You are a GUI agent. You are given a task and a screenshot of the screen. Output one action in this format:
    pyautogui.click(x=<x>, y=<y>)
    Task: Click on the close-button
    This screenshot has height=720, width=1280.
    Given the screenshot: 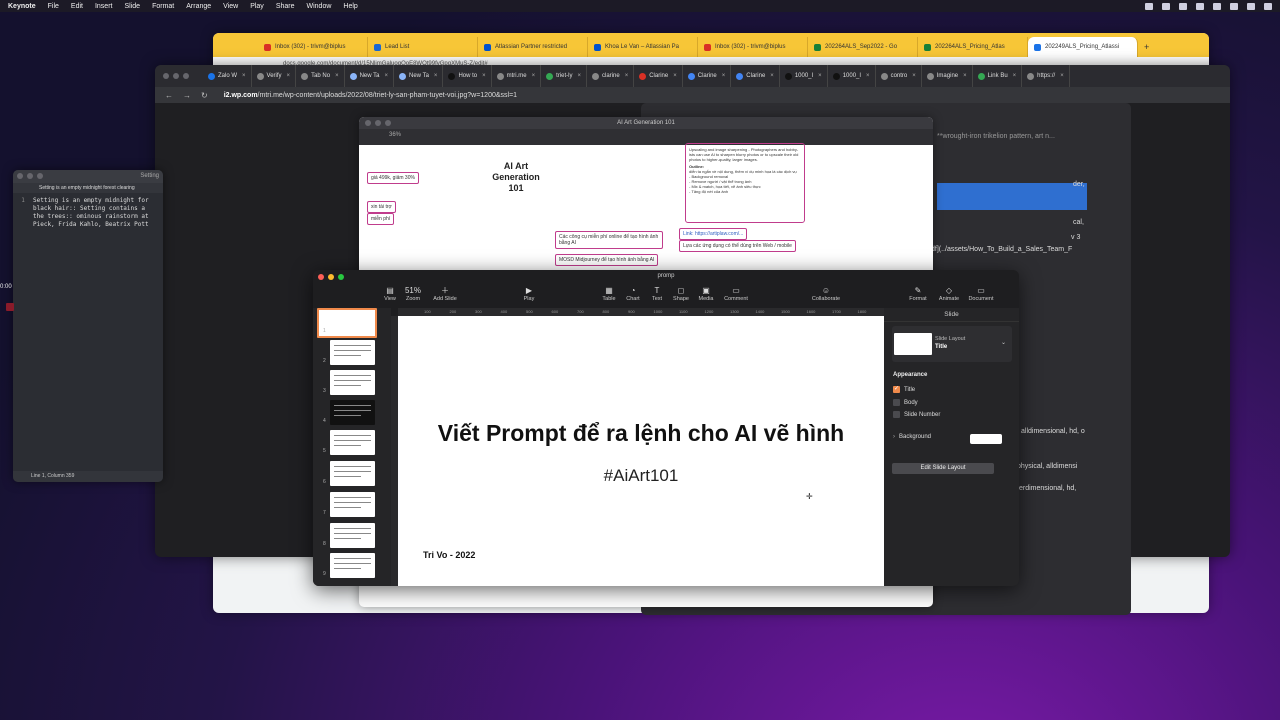 What is the action you would take?
    pyautogui.click(x=321, y=277)
    